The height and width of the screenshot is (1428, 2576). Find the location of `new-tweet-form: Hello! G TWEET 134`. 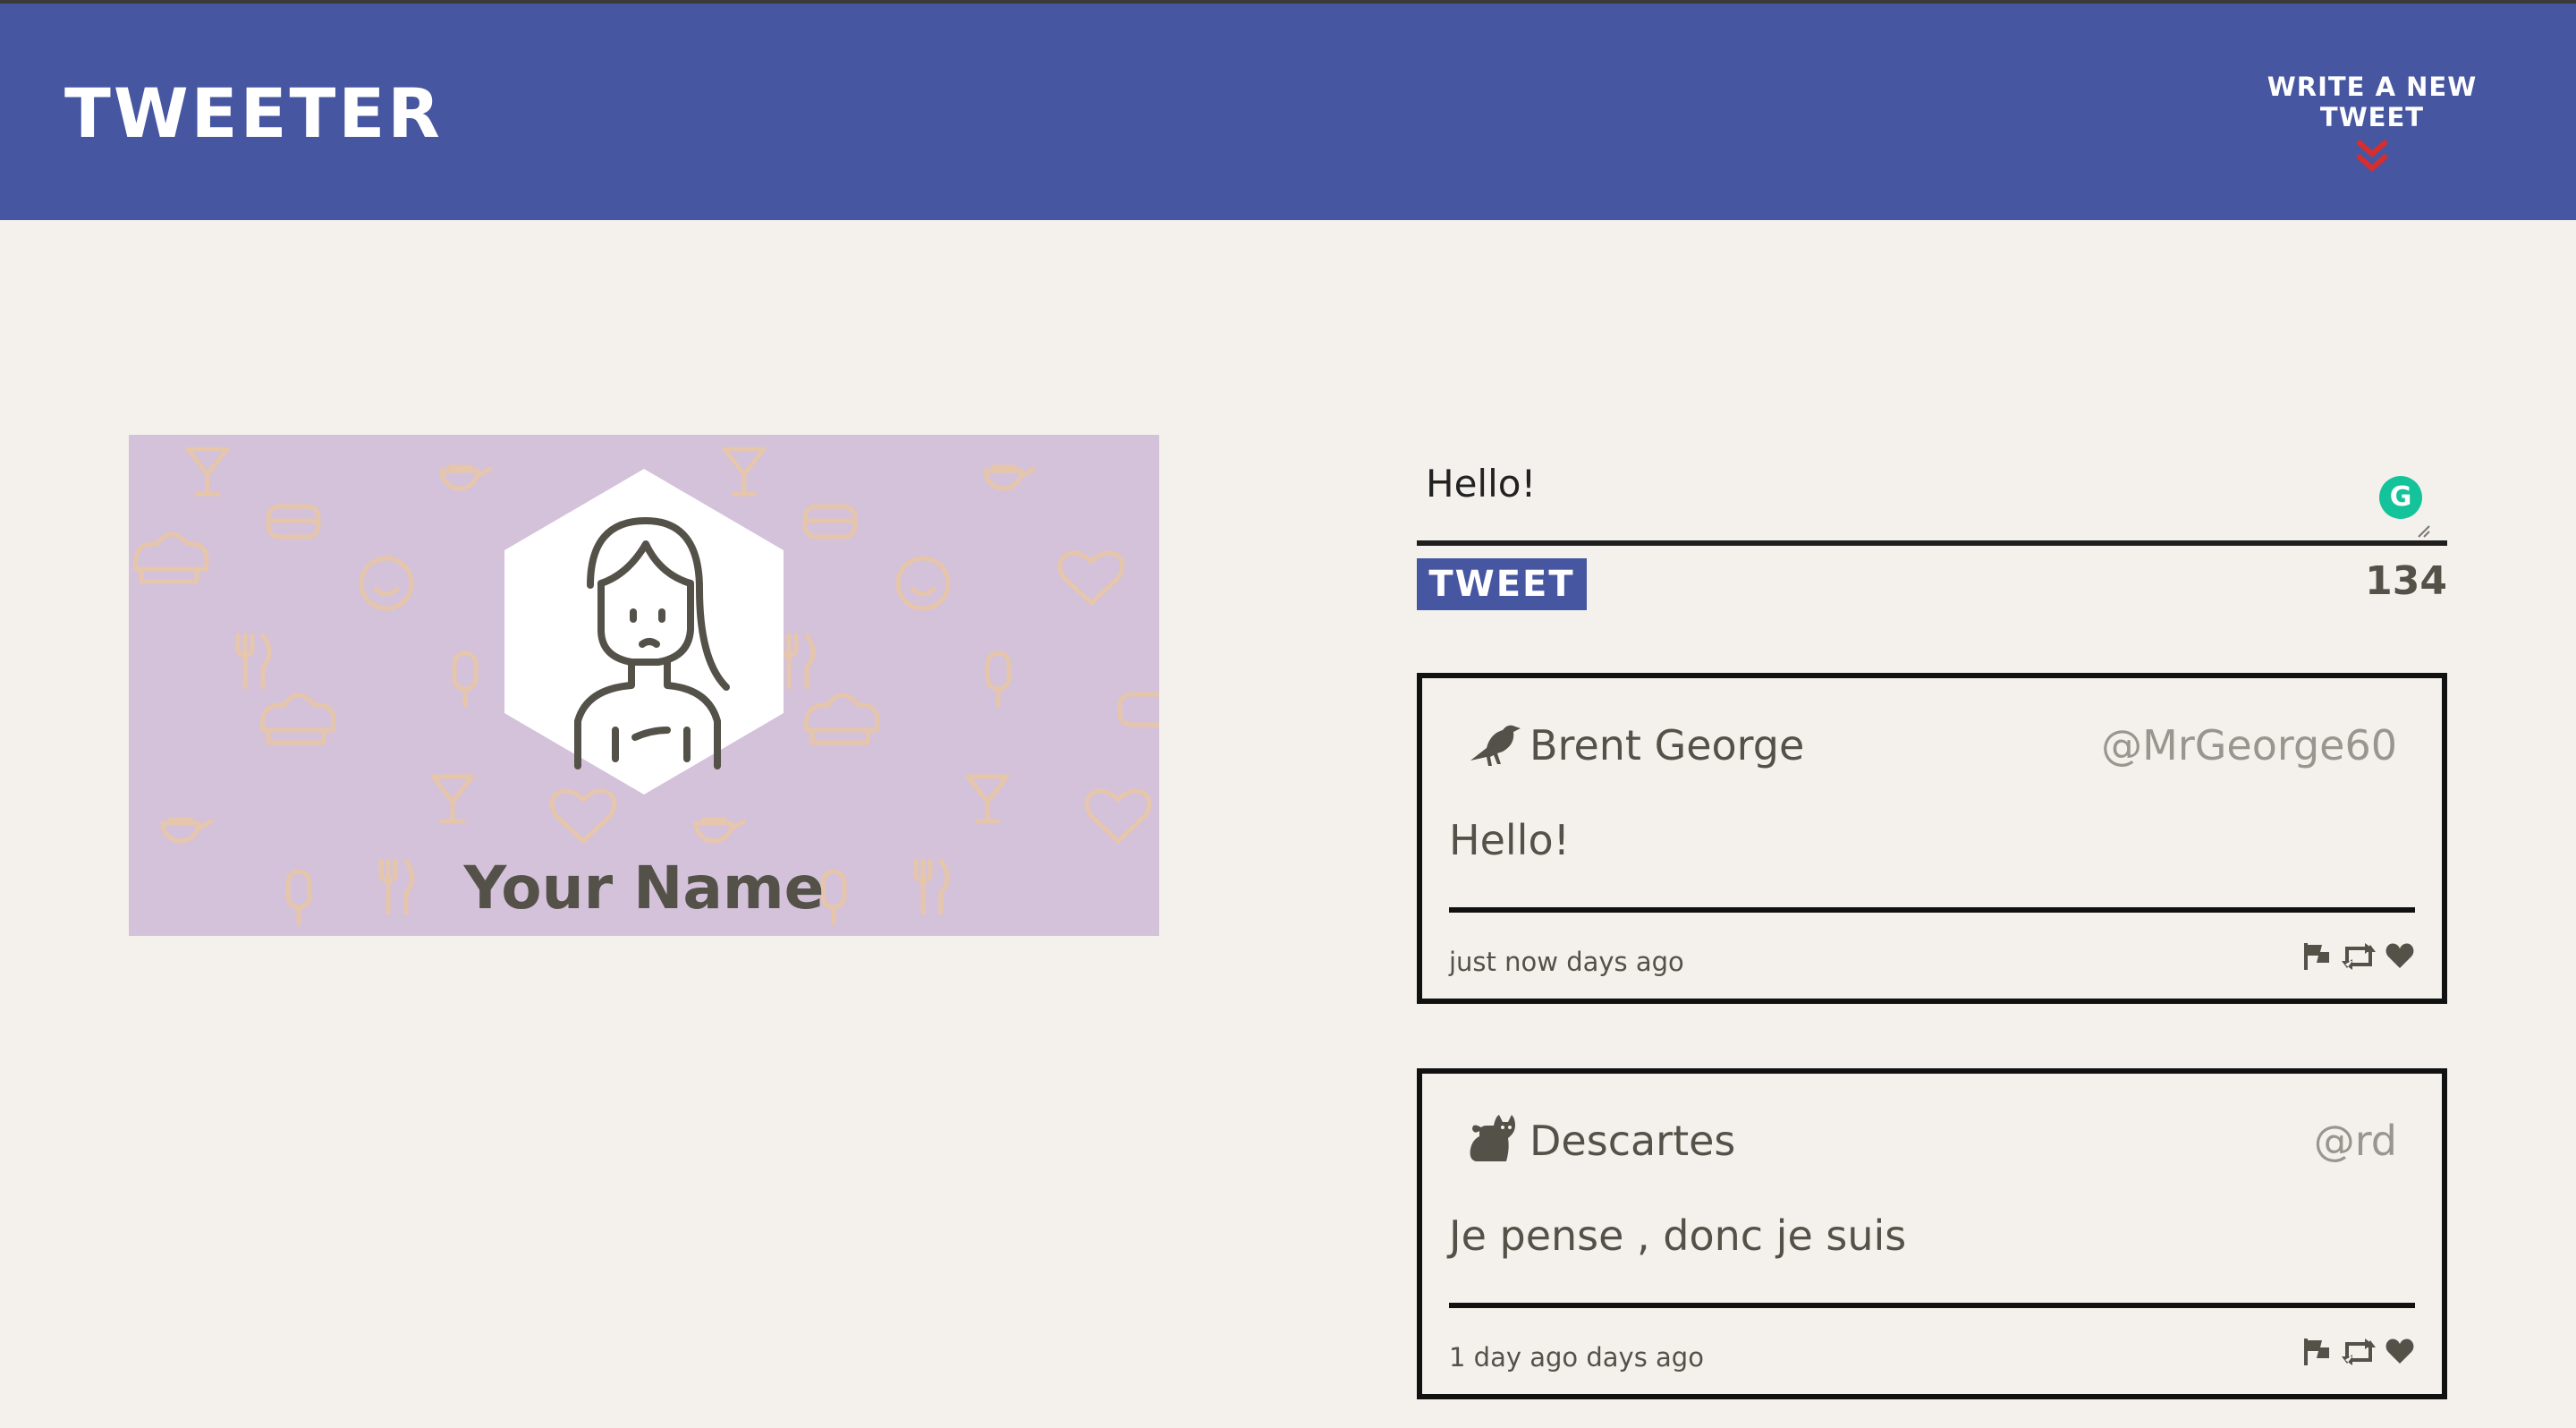

new-tweet-form: Hello! G TWEET 134 is located at coordinates (1932, 522).